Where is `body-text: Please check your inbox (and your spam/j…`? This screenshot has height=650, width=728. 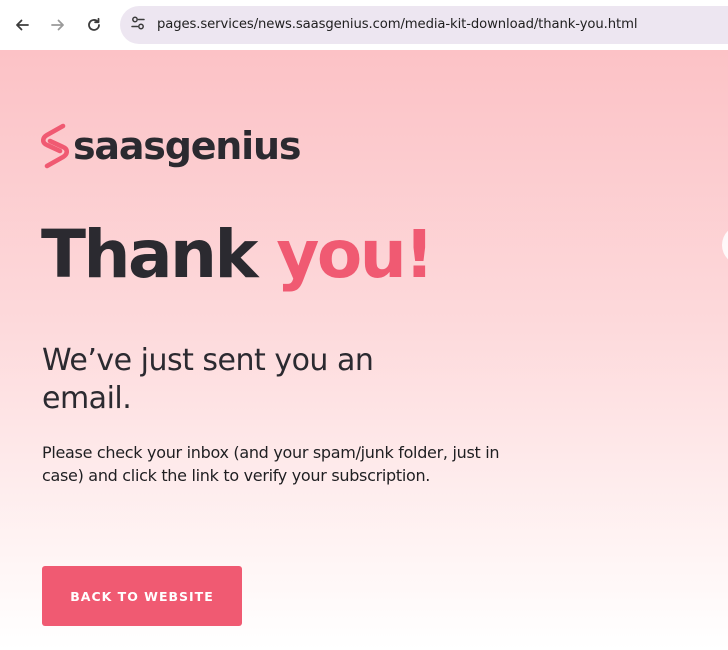
body-text: Please check your inbox (and your spam/j… is located at coordinates (271, 464).